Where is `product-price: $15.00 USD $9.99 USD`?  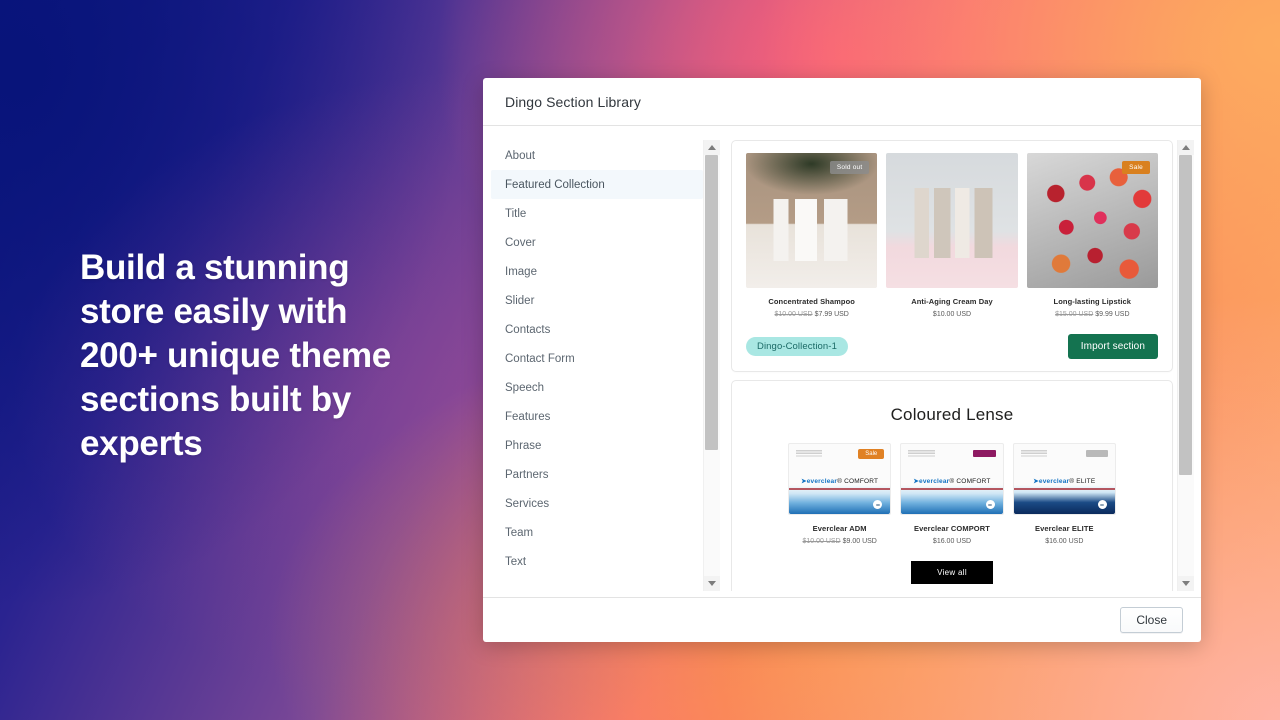
product-price: $15.00 USD $9.99 USD is located at coordinates (1092, 314).